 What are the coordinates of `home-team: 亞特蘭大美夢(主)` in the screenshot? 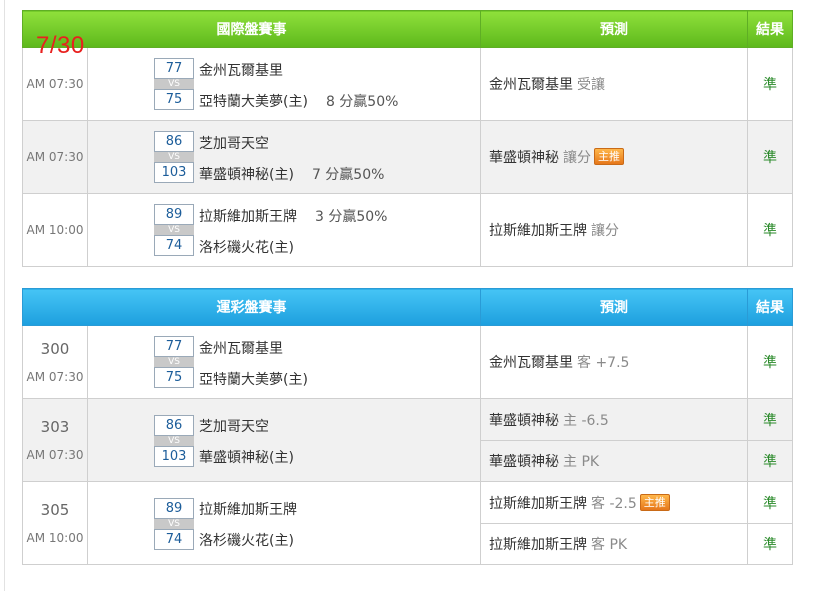 It's located at (253, 379).